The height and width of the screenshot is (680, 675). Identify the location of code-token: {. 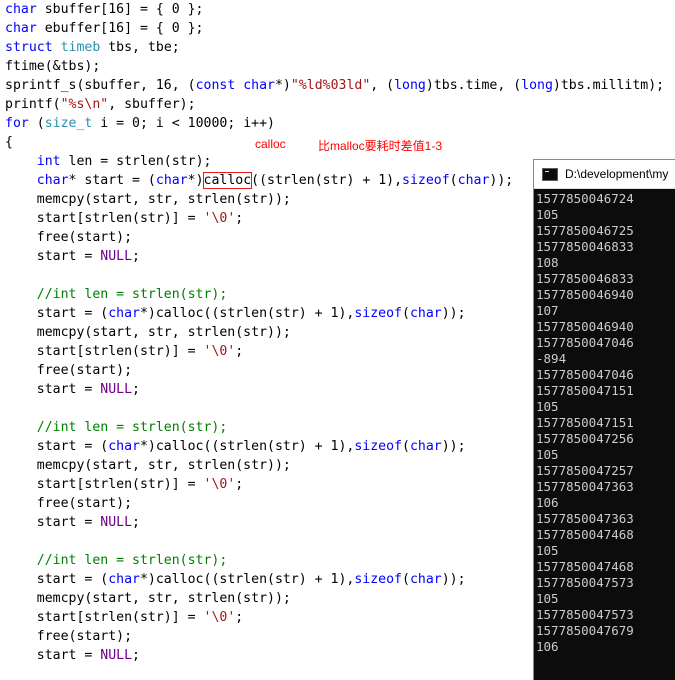
(9, 142).